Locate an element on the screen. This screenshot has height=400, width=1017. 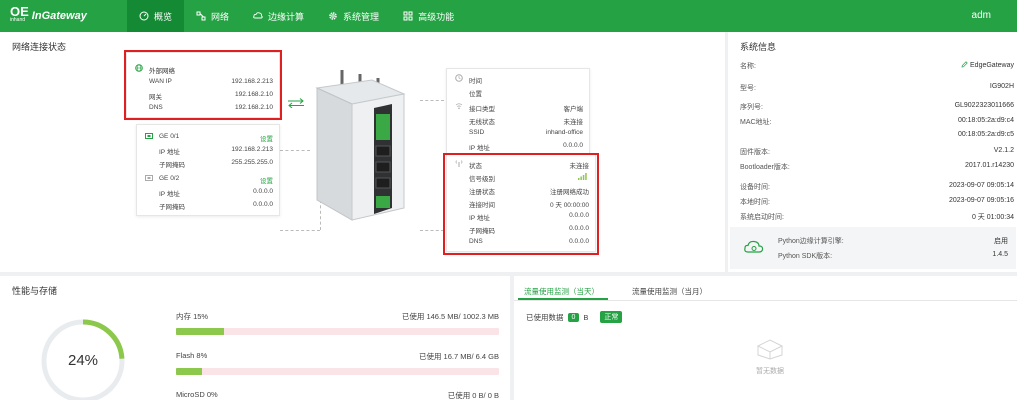
main-nav: 概览 网络 边缘计算 系统管理 高级功能 is located at coordinates (296, 16).